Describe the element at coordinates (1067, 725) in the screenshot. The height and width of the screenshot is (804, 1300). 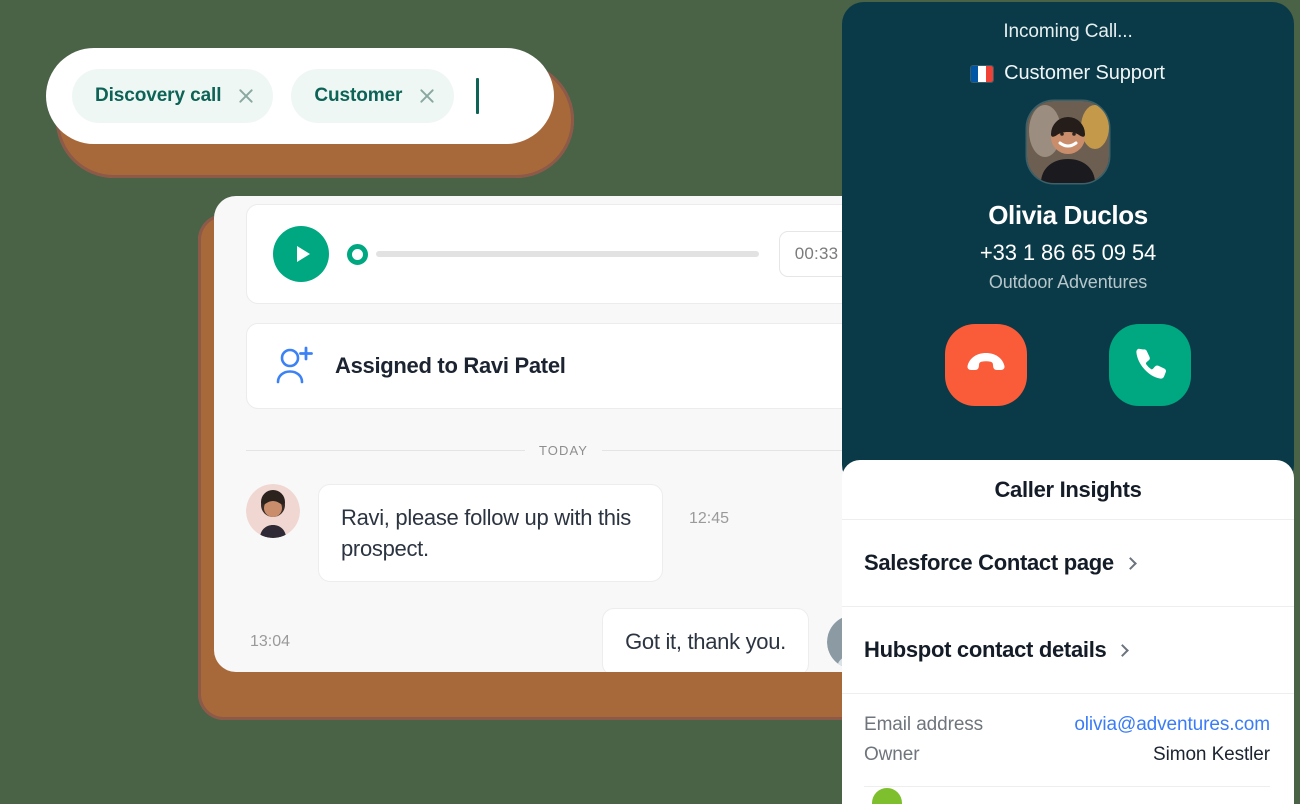
I see `insight-field-email: Email address olivia@adventures.com` at that location.